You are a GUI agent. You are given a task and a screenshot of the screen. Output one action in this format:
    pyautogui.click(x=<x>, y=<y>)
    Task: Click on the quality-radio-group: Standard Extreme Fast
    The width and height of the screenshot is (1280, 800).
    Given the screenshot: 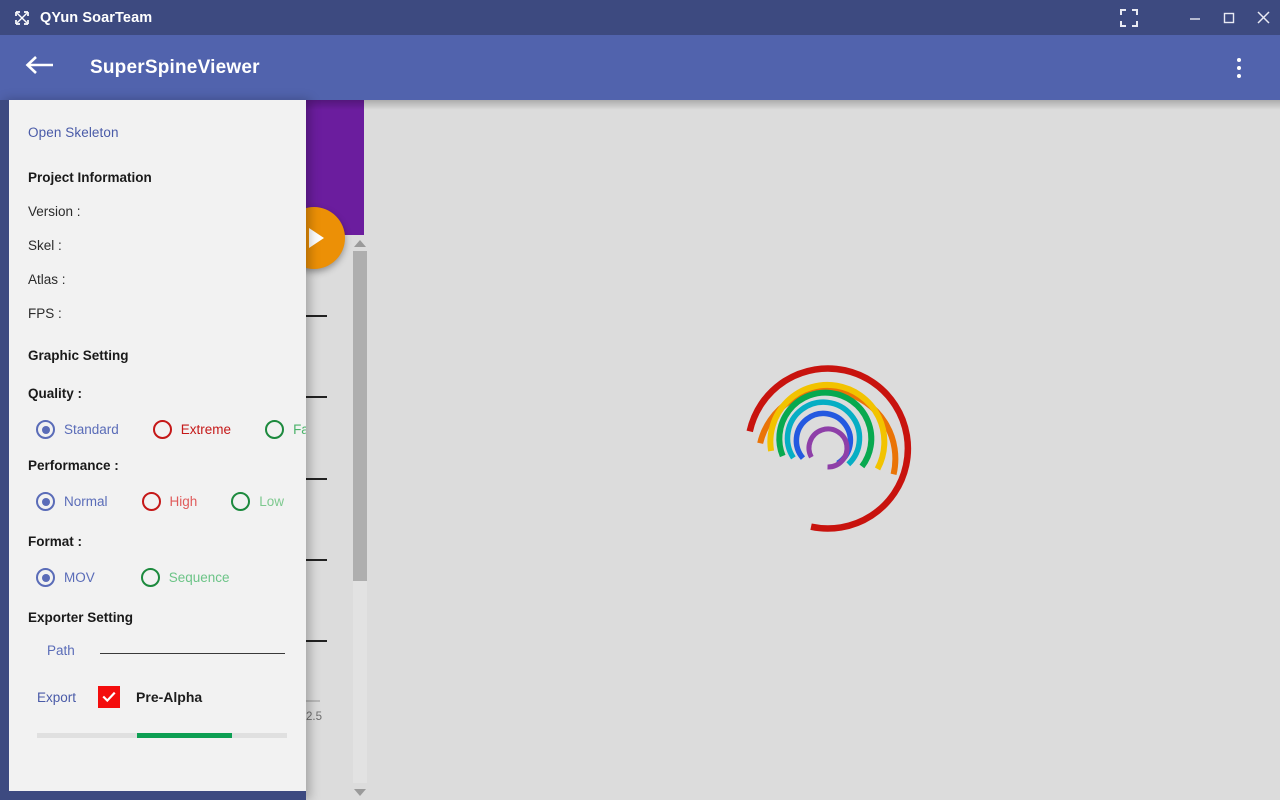 What is the action you would take?
    pyautogui.click(x=171, y=429)
    